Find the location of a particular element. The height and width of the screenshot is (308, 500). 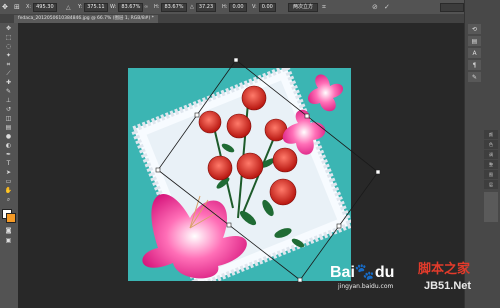

jingyan-url: jingyan.baidu.com is located at coordinates (366, 286).